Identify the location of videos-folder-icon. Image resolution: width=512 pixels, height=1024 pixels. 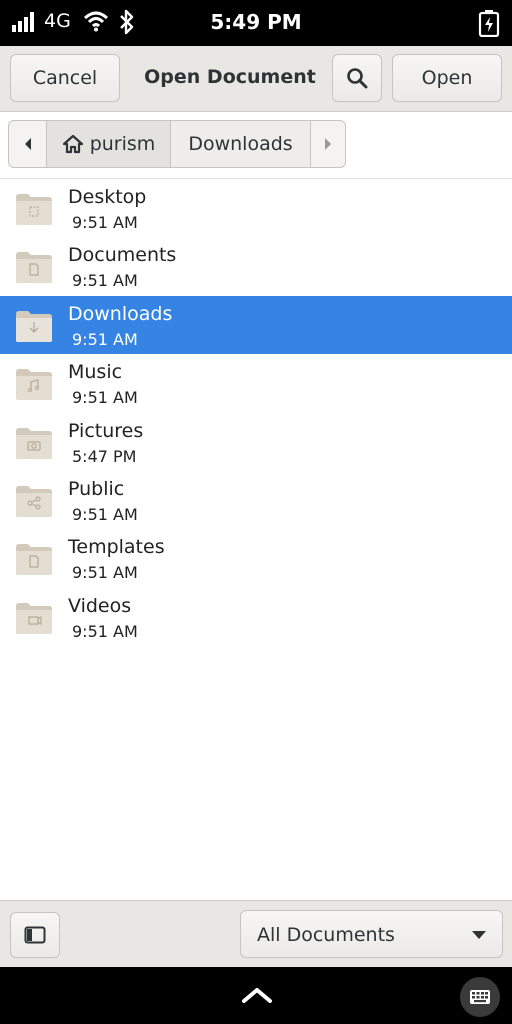
(34, 618).